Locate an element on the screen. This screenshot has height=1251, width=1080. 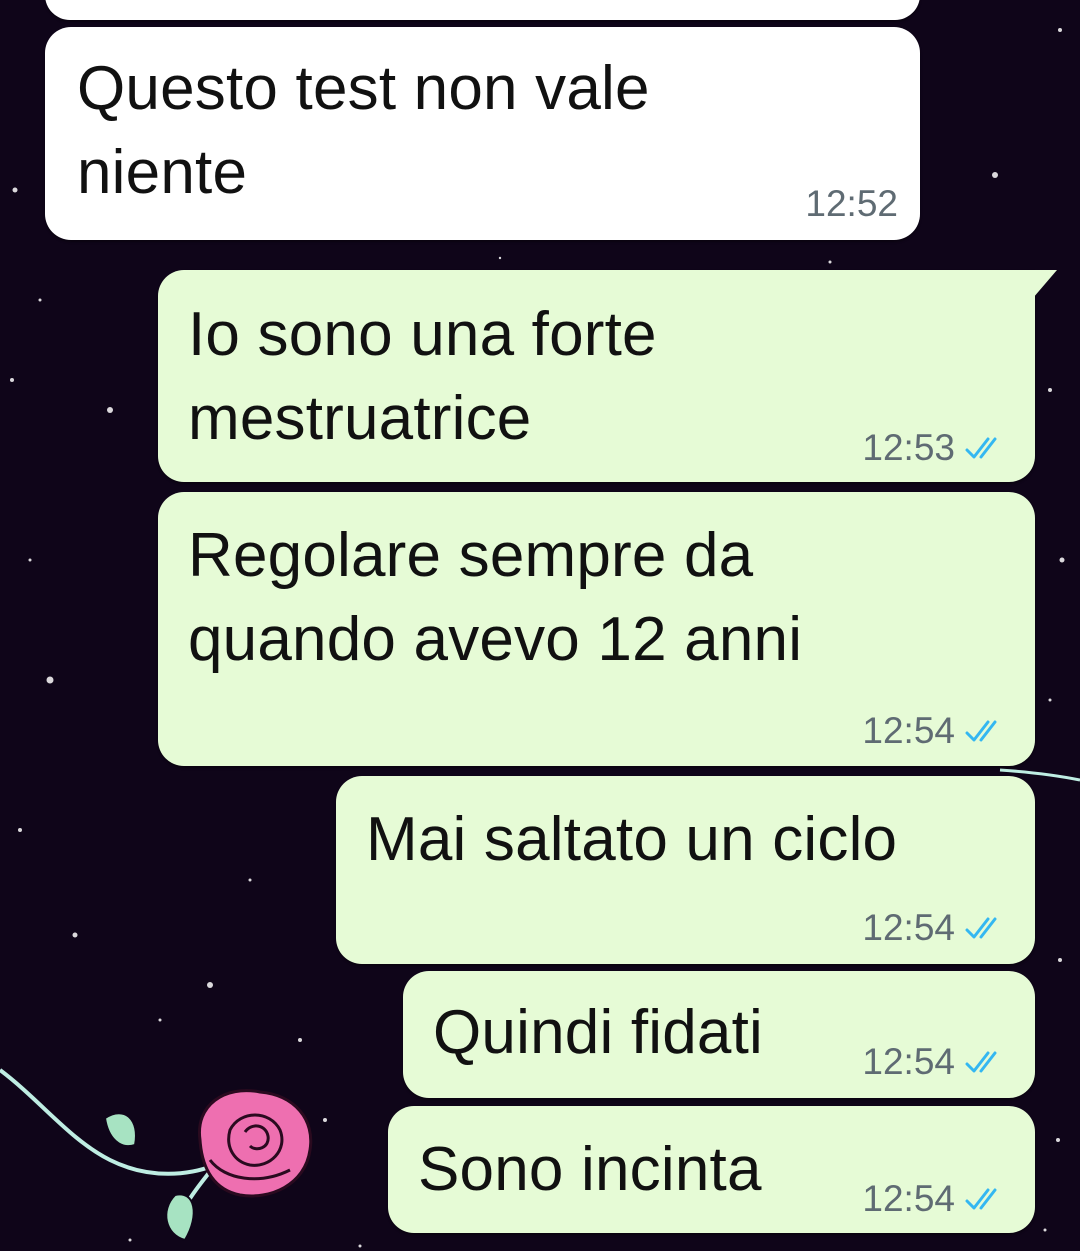
message-text: Mai saltato un ciclo is located at coordinates (631, 840).